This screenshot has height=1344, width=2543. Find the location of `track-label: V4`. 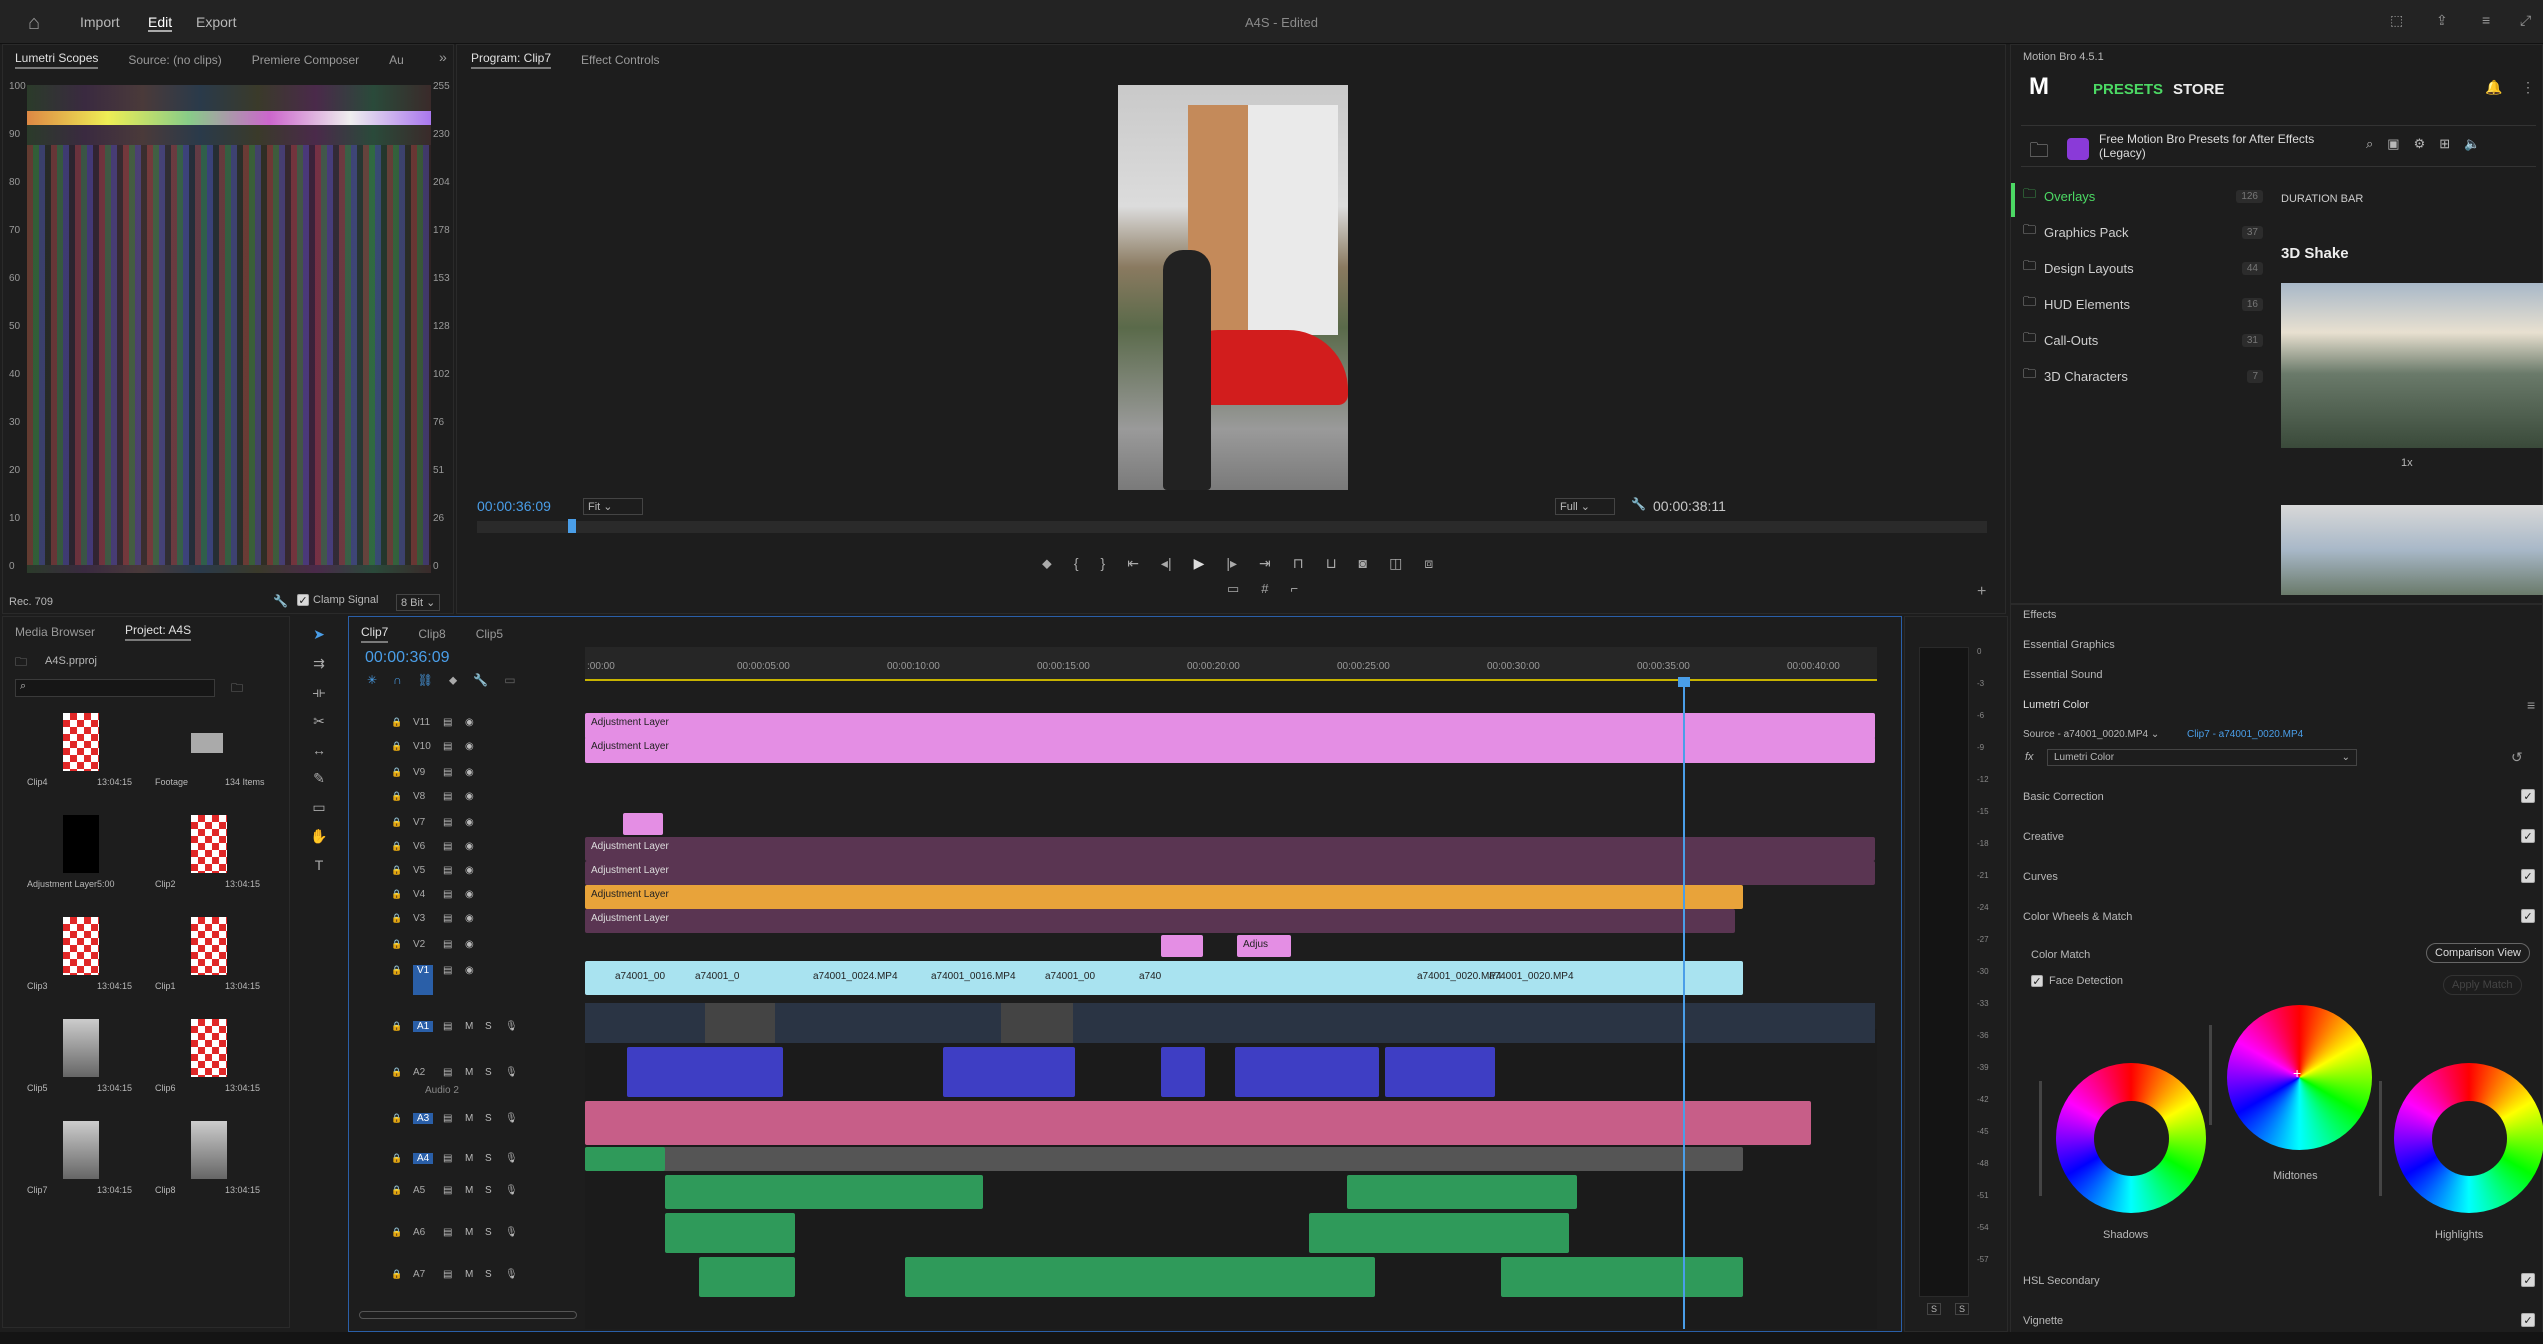

track-label: V4 is located at coordinates (419, 894).